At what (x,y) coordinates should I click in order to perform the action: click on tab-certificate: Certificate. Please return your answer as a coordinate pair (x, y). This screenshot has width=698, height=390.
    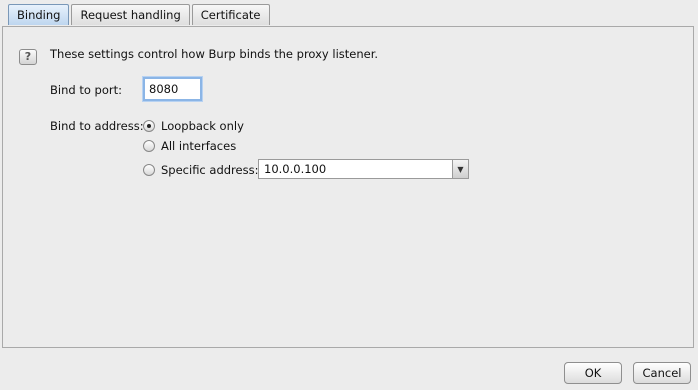
    Looking at the image, I should click on (230, 14).